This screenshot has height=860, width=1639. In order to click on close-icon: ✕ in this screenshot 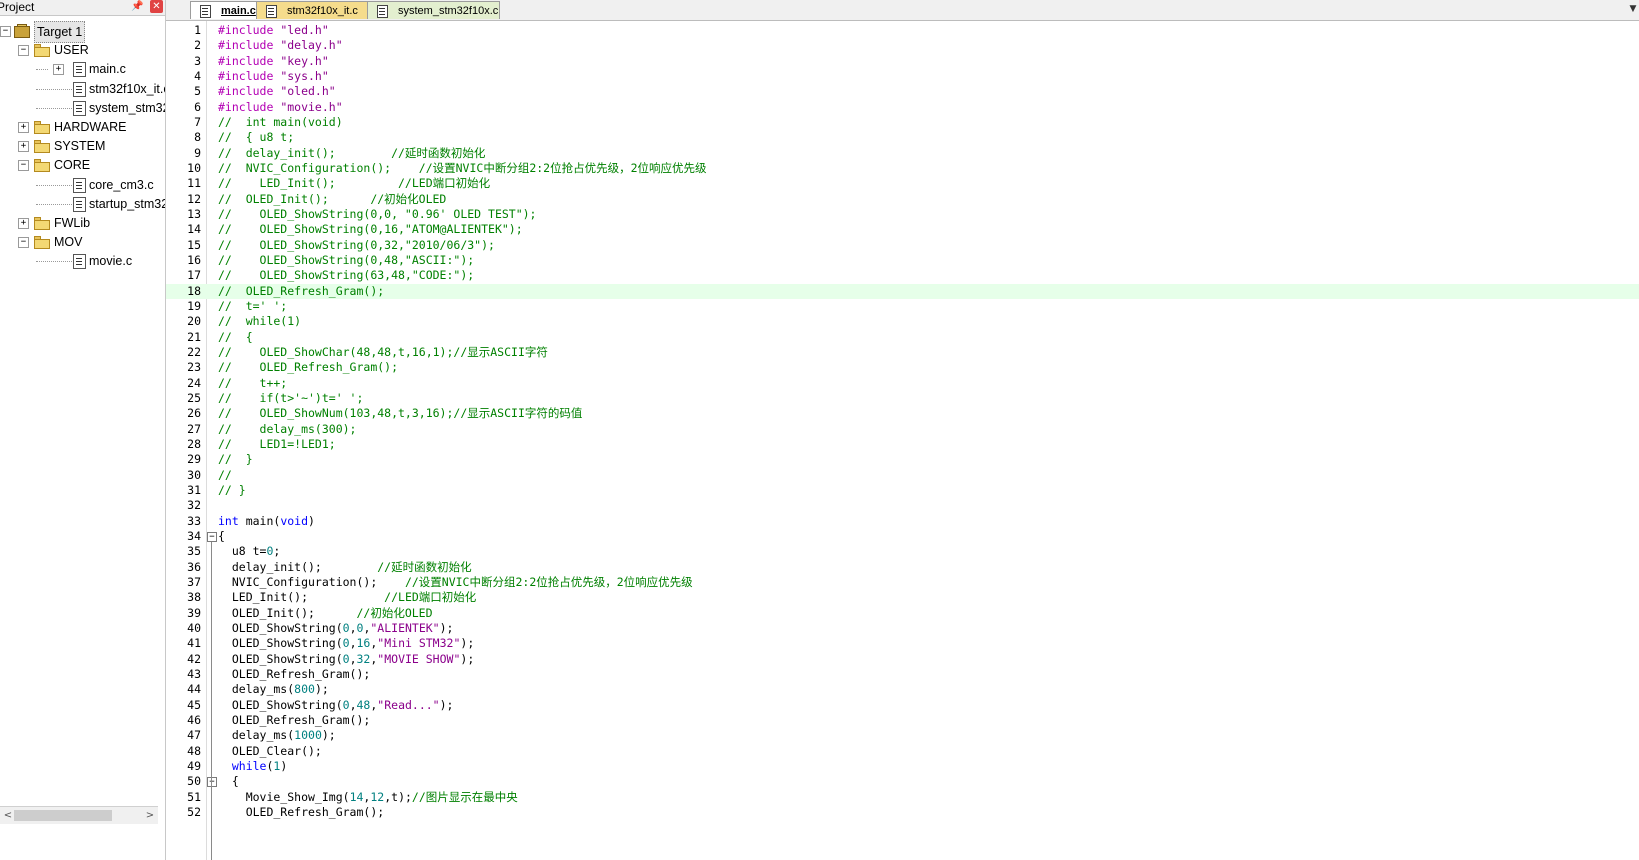, I will do `click(156, 6)`.